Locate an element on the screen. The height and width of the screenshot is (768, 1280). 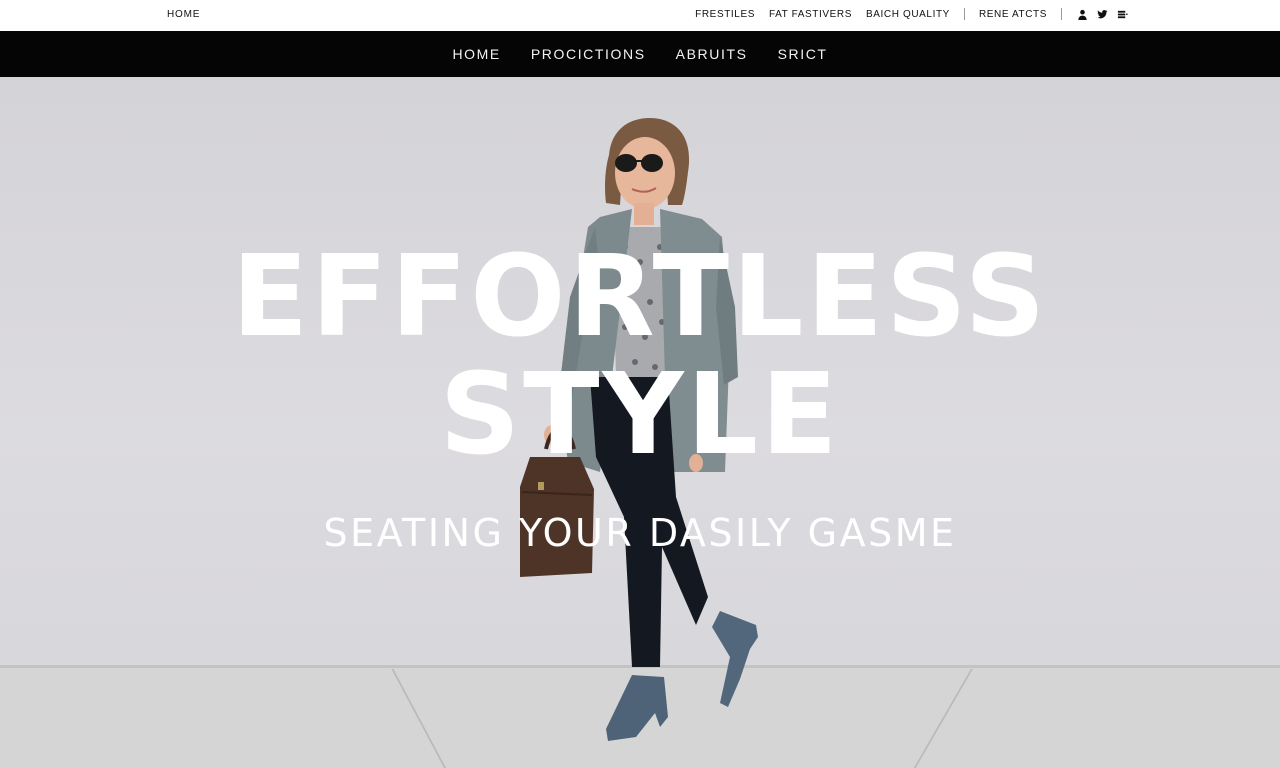
utility-link-frestiles: FRESTILES is located at coordinates (725, 14).